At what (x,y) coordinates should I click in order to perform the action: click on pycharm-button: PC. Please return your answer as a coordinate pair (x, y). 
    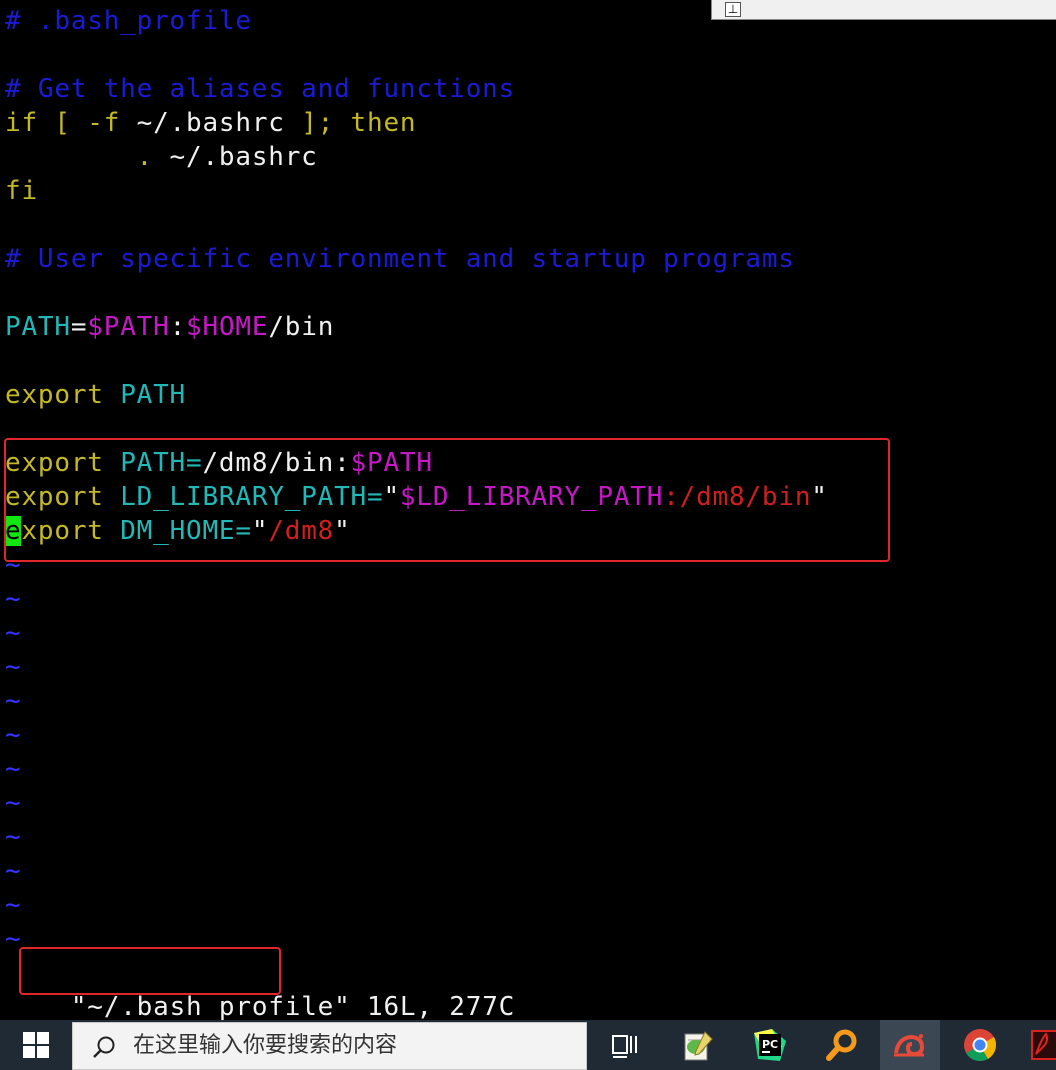
    Looking at the image, I should click on (770, 1045).